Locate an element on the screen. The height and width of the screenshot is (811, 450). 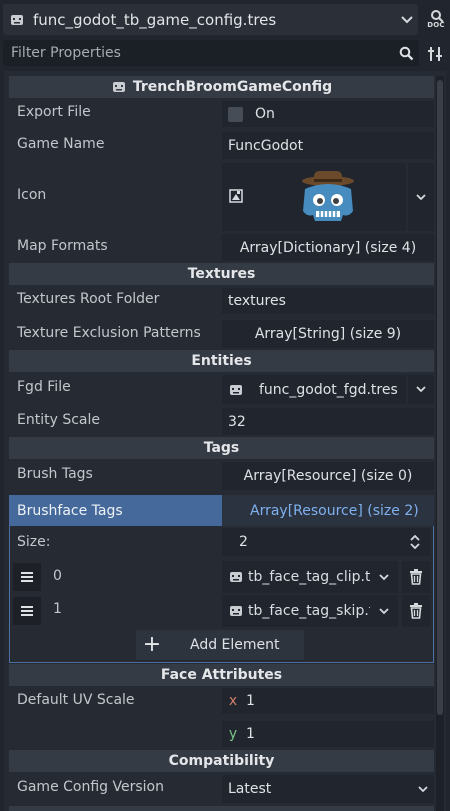
element-resource-picker: tb_face_tag_clip.tr is located at coordinates (296, 577).